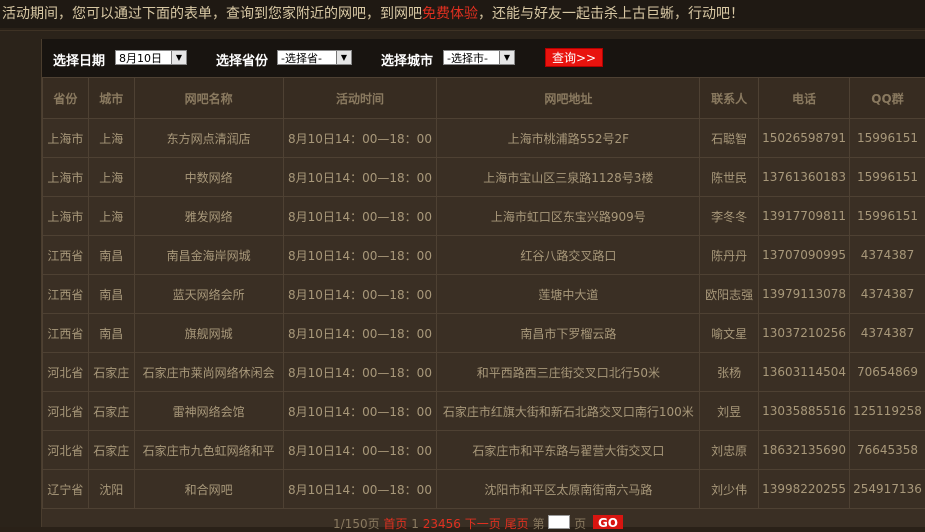 Image resolution: width=925 pixels, height=532 pixels. Describe the element at coordinates (729, 98) in the screenshot. I see `header-col-contact: 联系人` at that location.